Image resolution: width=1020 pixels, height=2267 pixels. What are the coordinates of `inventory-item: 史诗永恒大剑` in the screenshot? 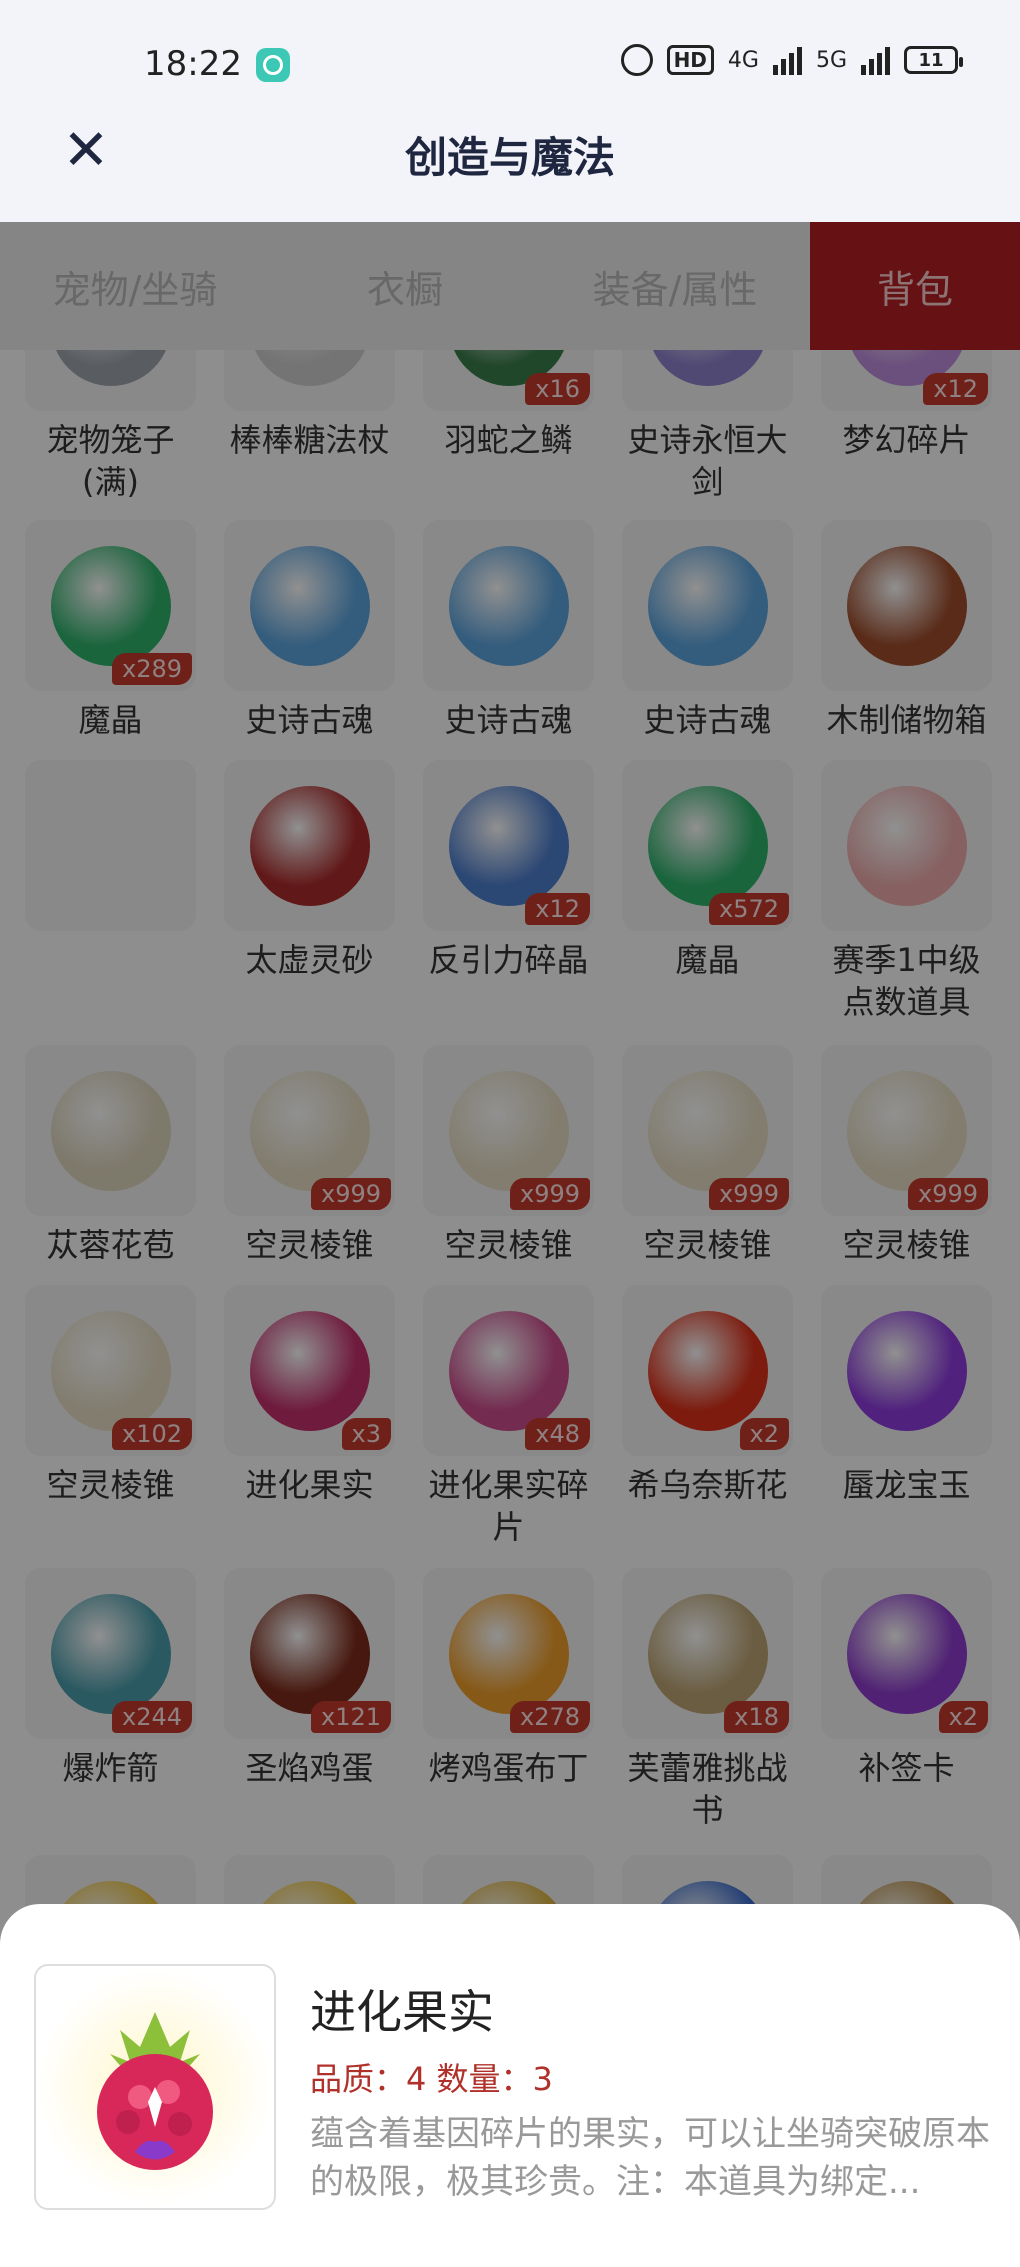 It's located at (707, 426).